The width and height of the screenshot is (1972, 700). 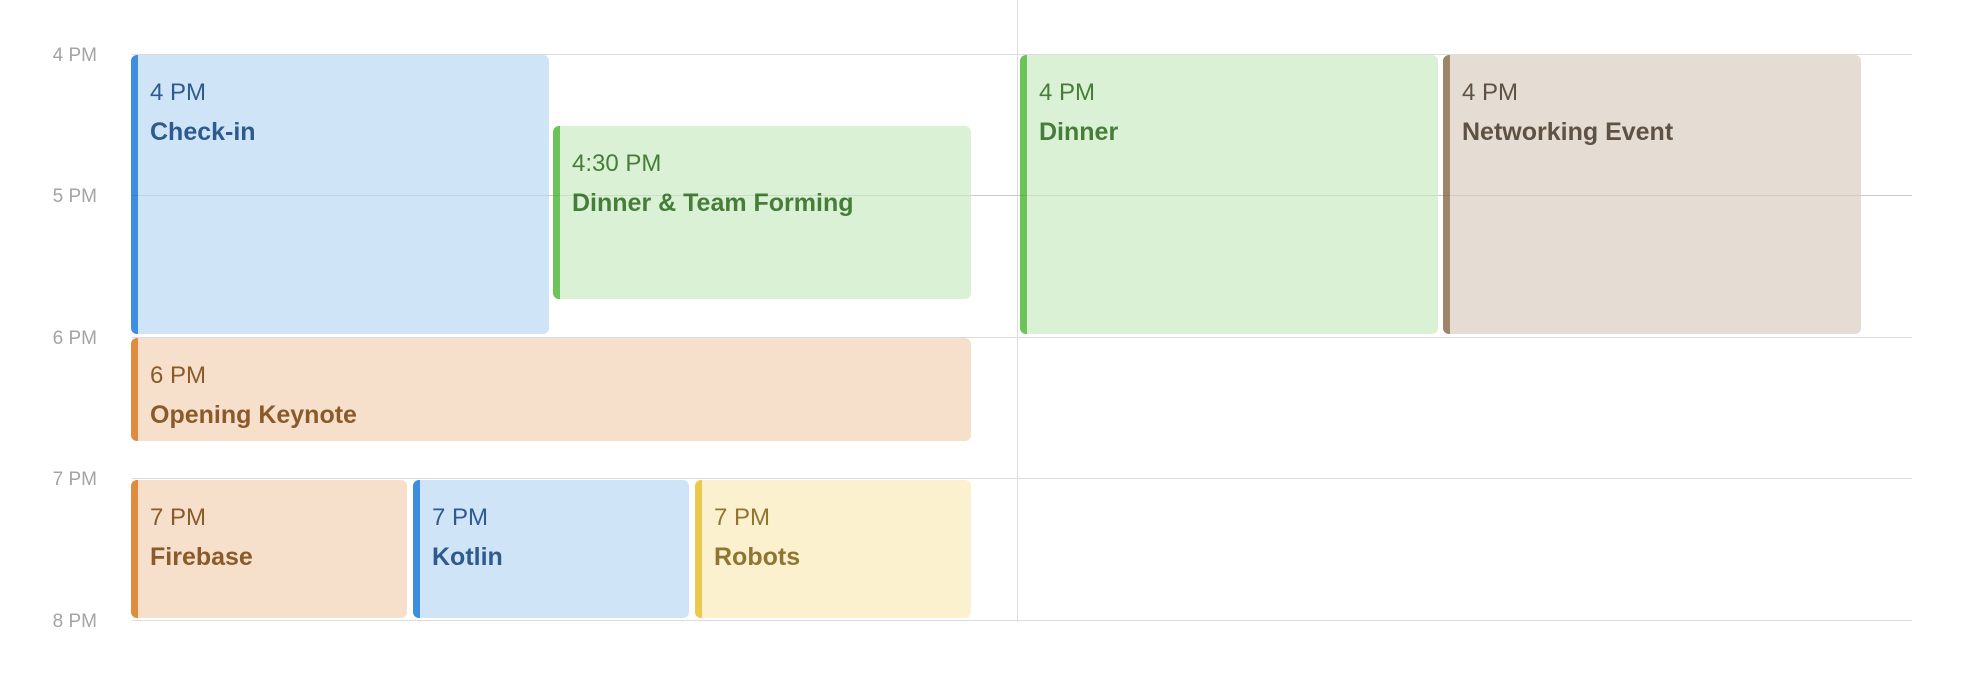 I want to click on event-title: Kotlin, so click(x=467, y=557).